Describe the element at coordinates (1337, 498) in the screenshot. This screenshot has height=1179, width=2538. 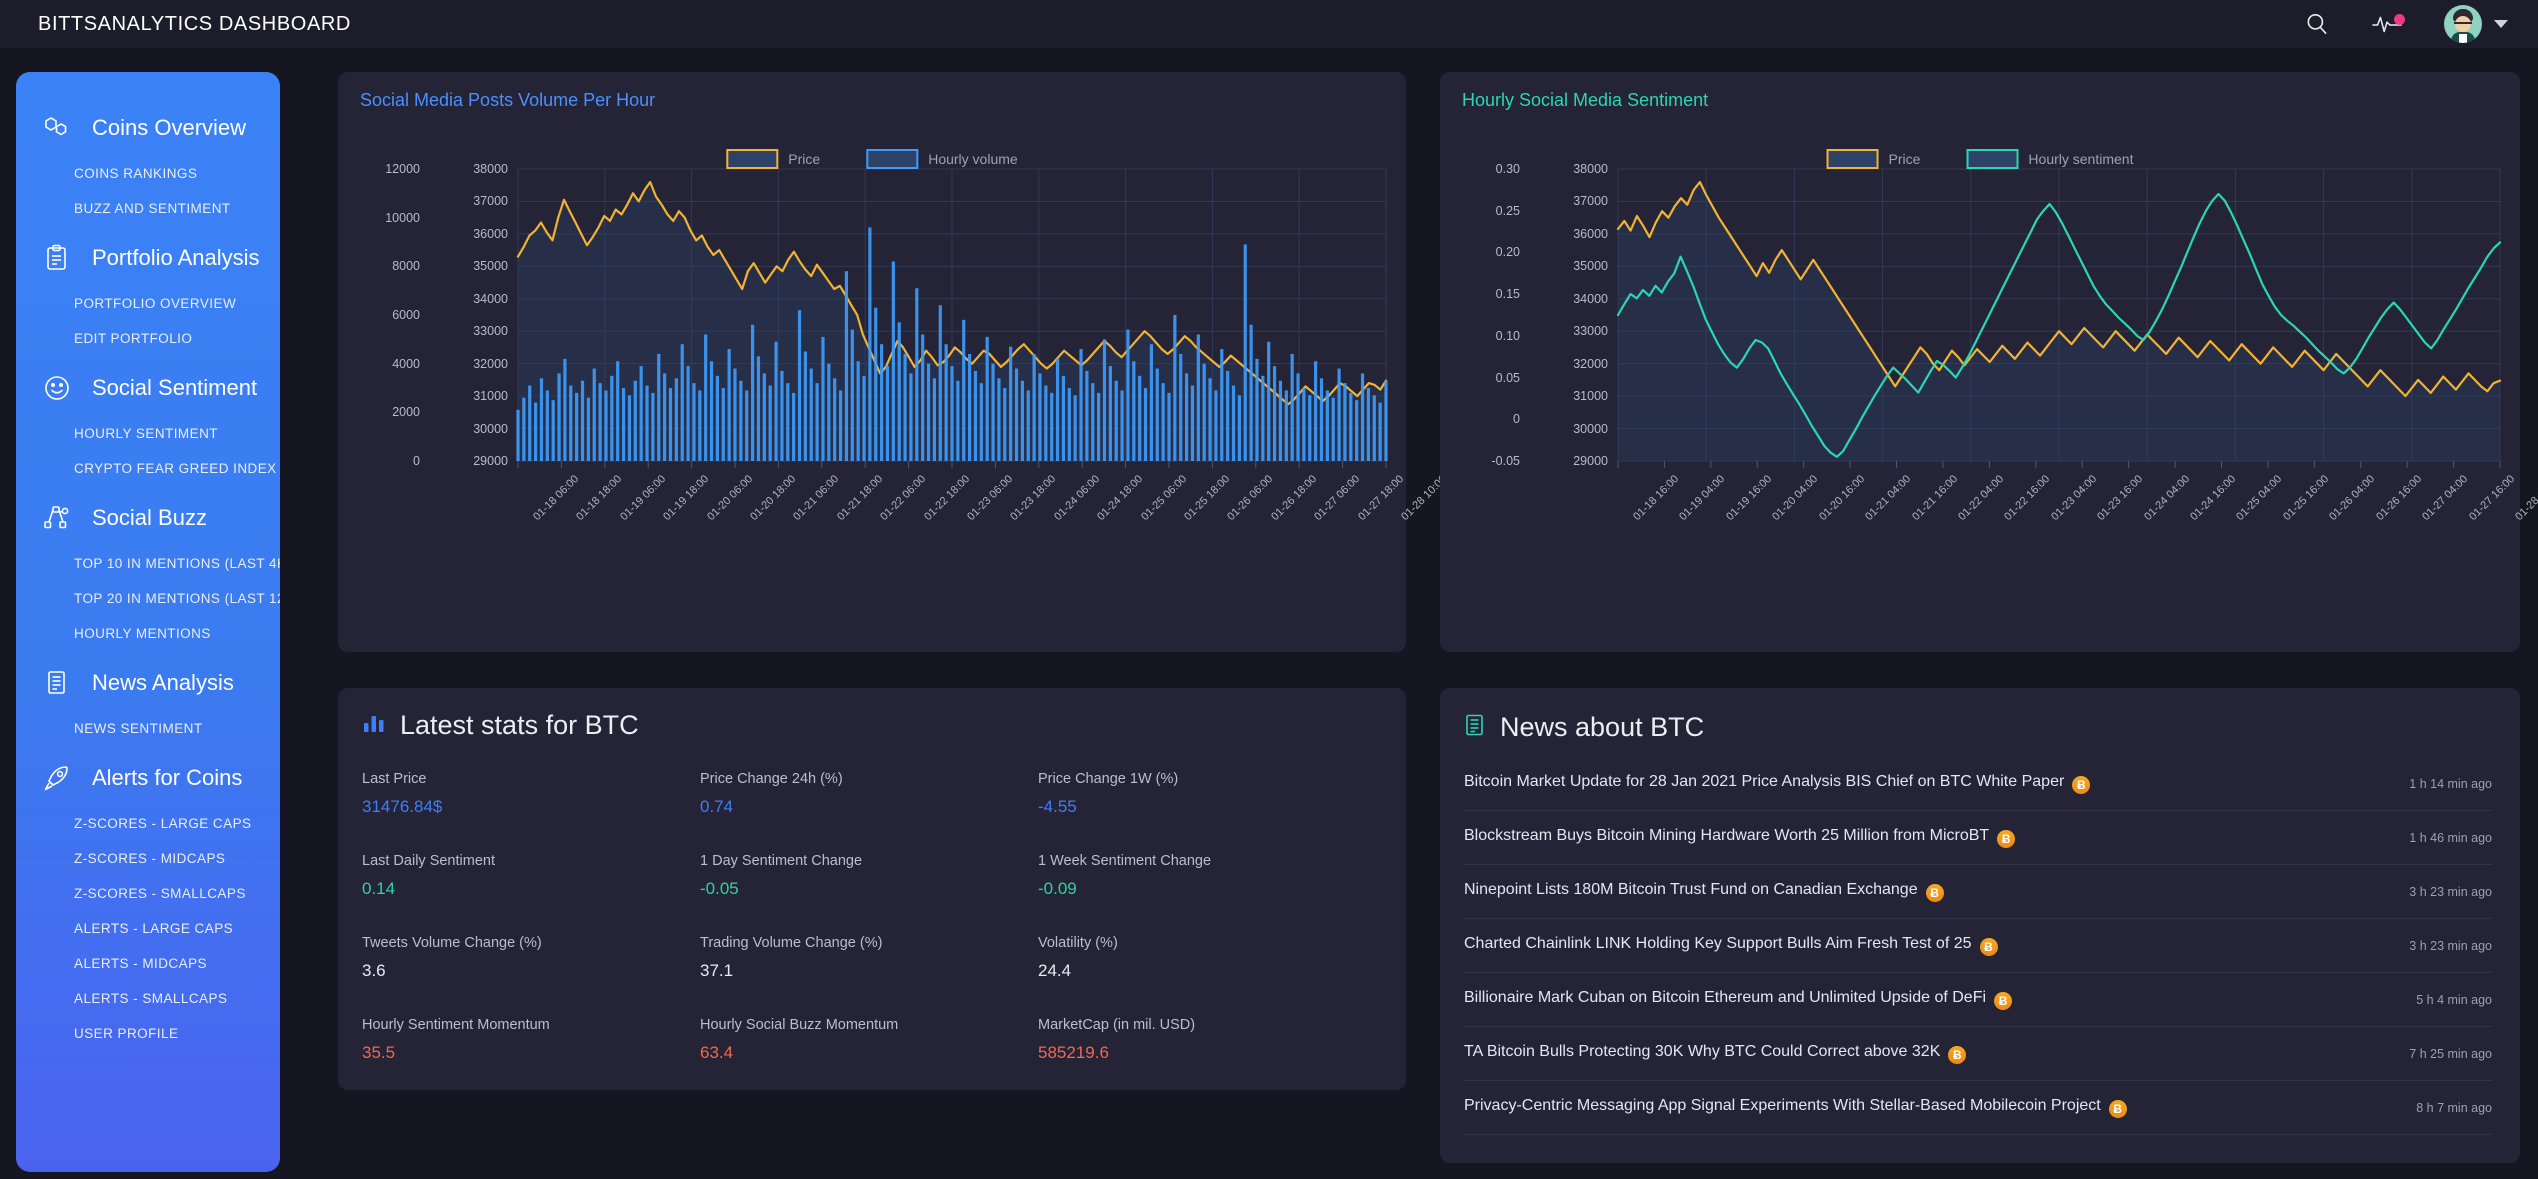
I see `x-tick-label: 01-27 06:00` at that location.